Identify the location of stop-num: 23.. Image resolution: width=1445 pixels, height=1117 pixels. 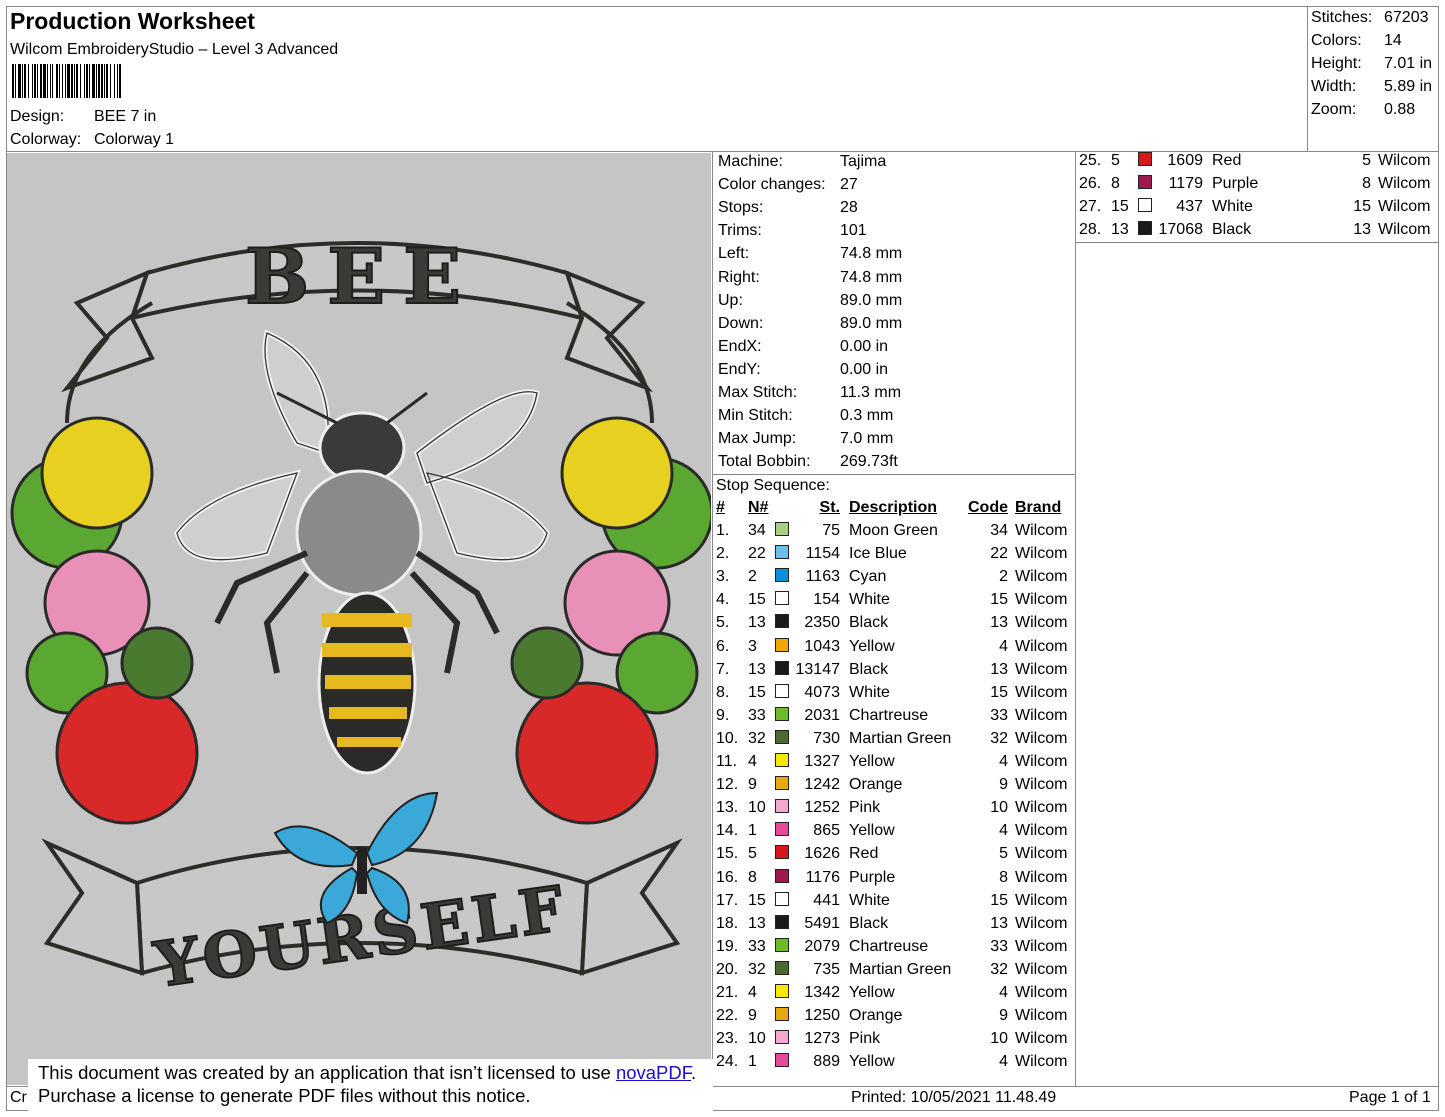
(727, 1039).